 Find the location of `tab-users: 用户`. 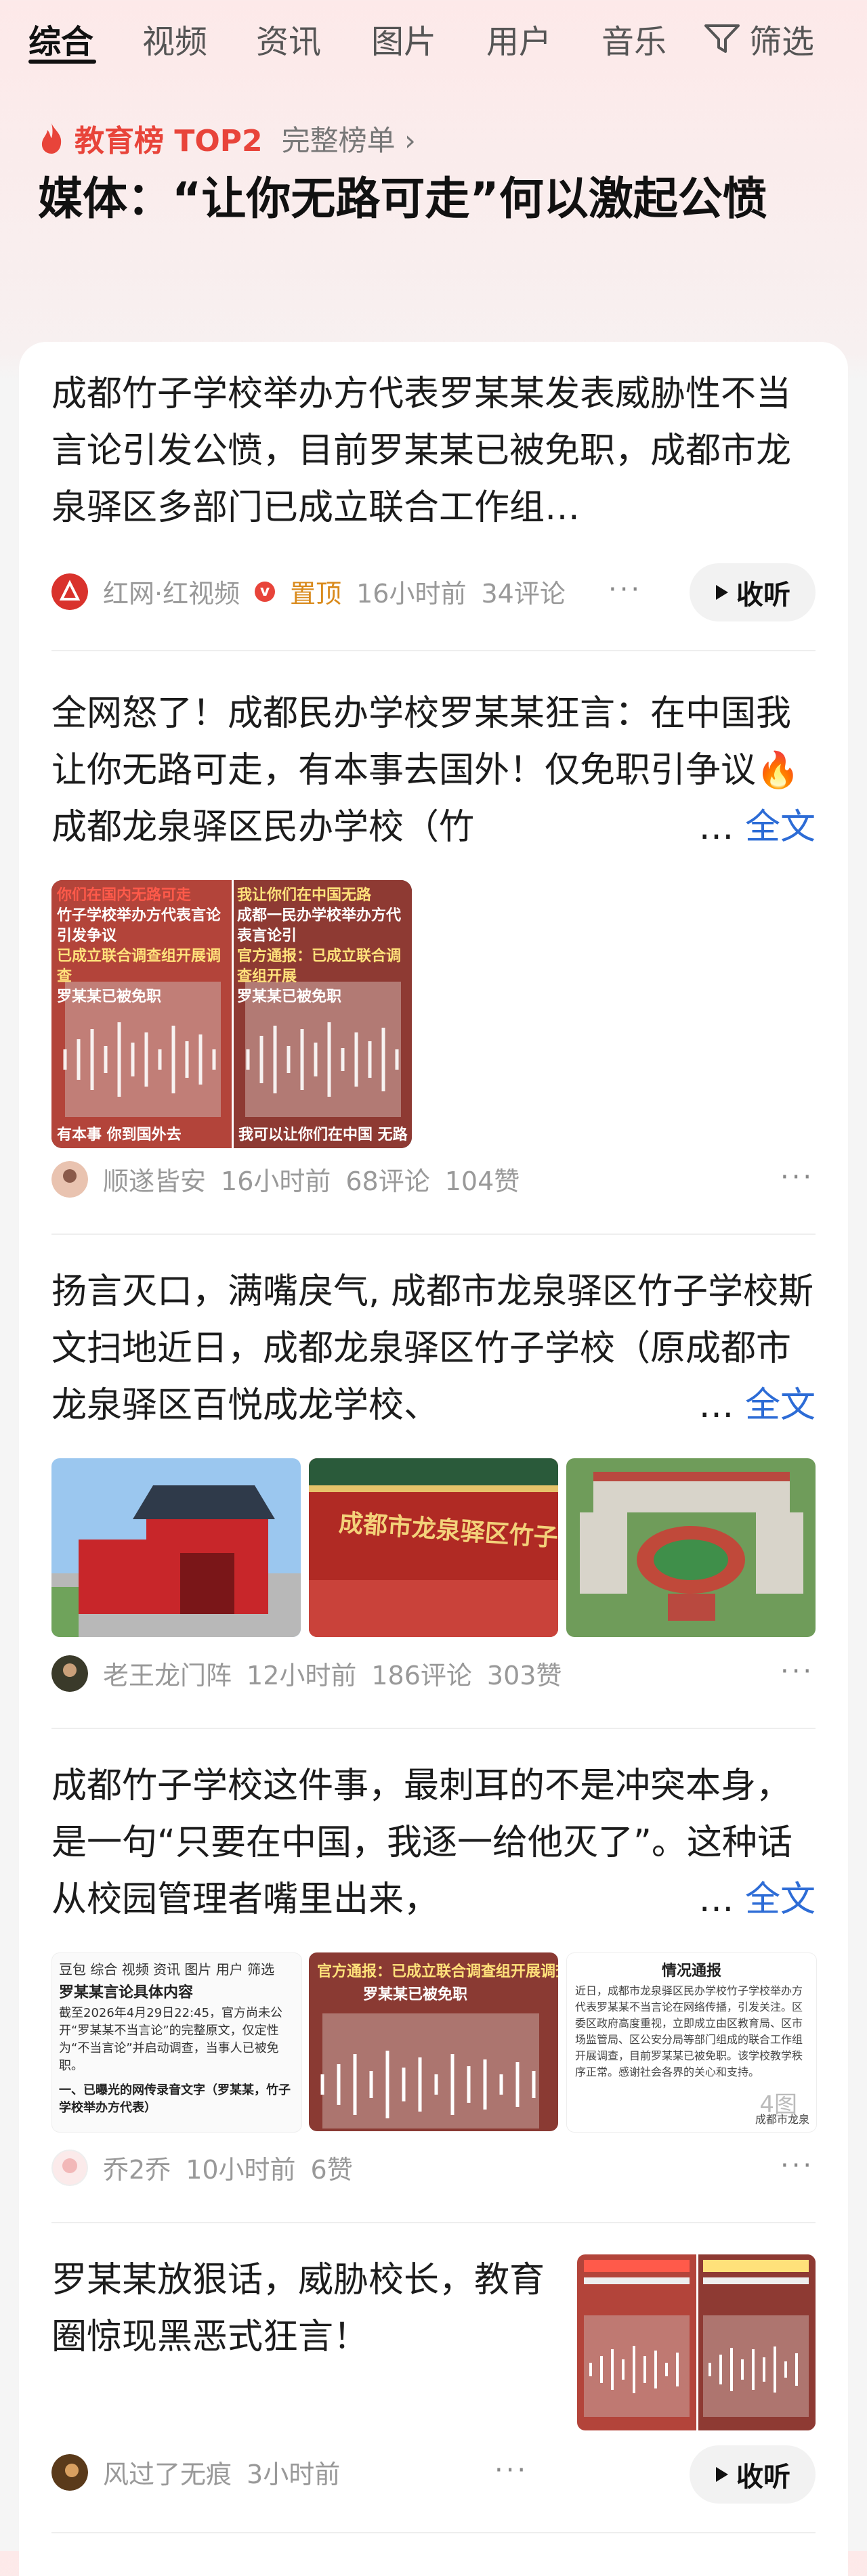

tab-users: 用户 is located at coordinates (518, 38).